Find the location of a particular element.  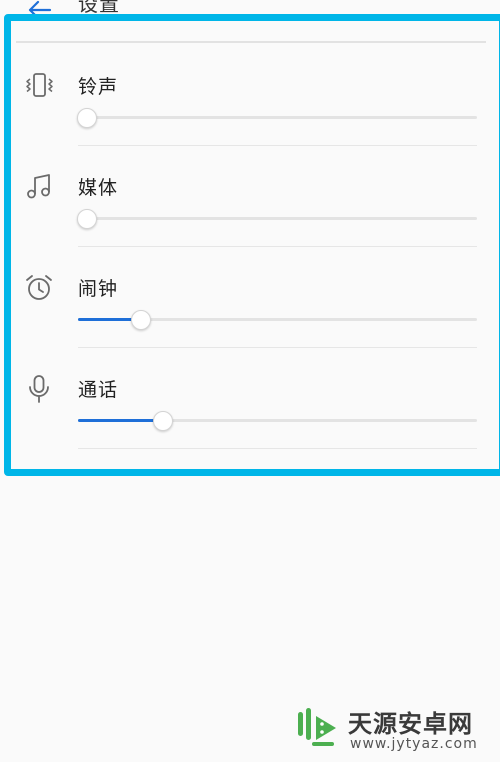

ringtone-volume-slider is located at coordinates (276, 118).